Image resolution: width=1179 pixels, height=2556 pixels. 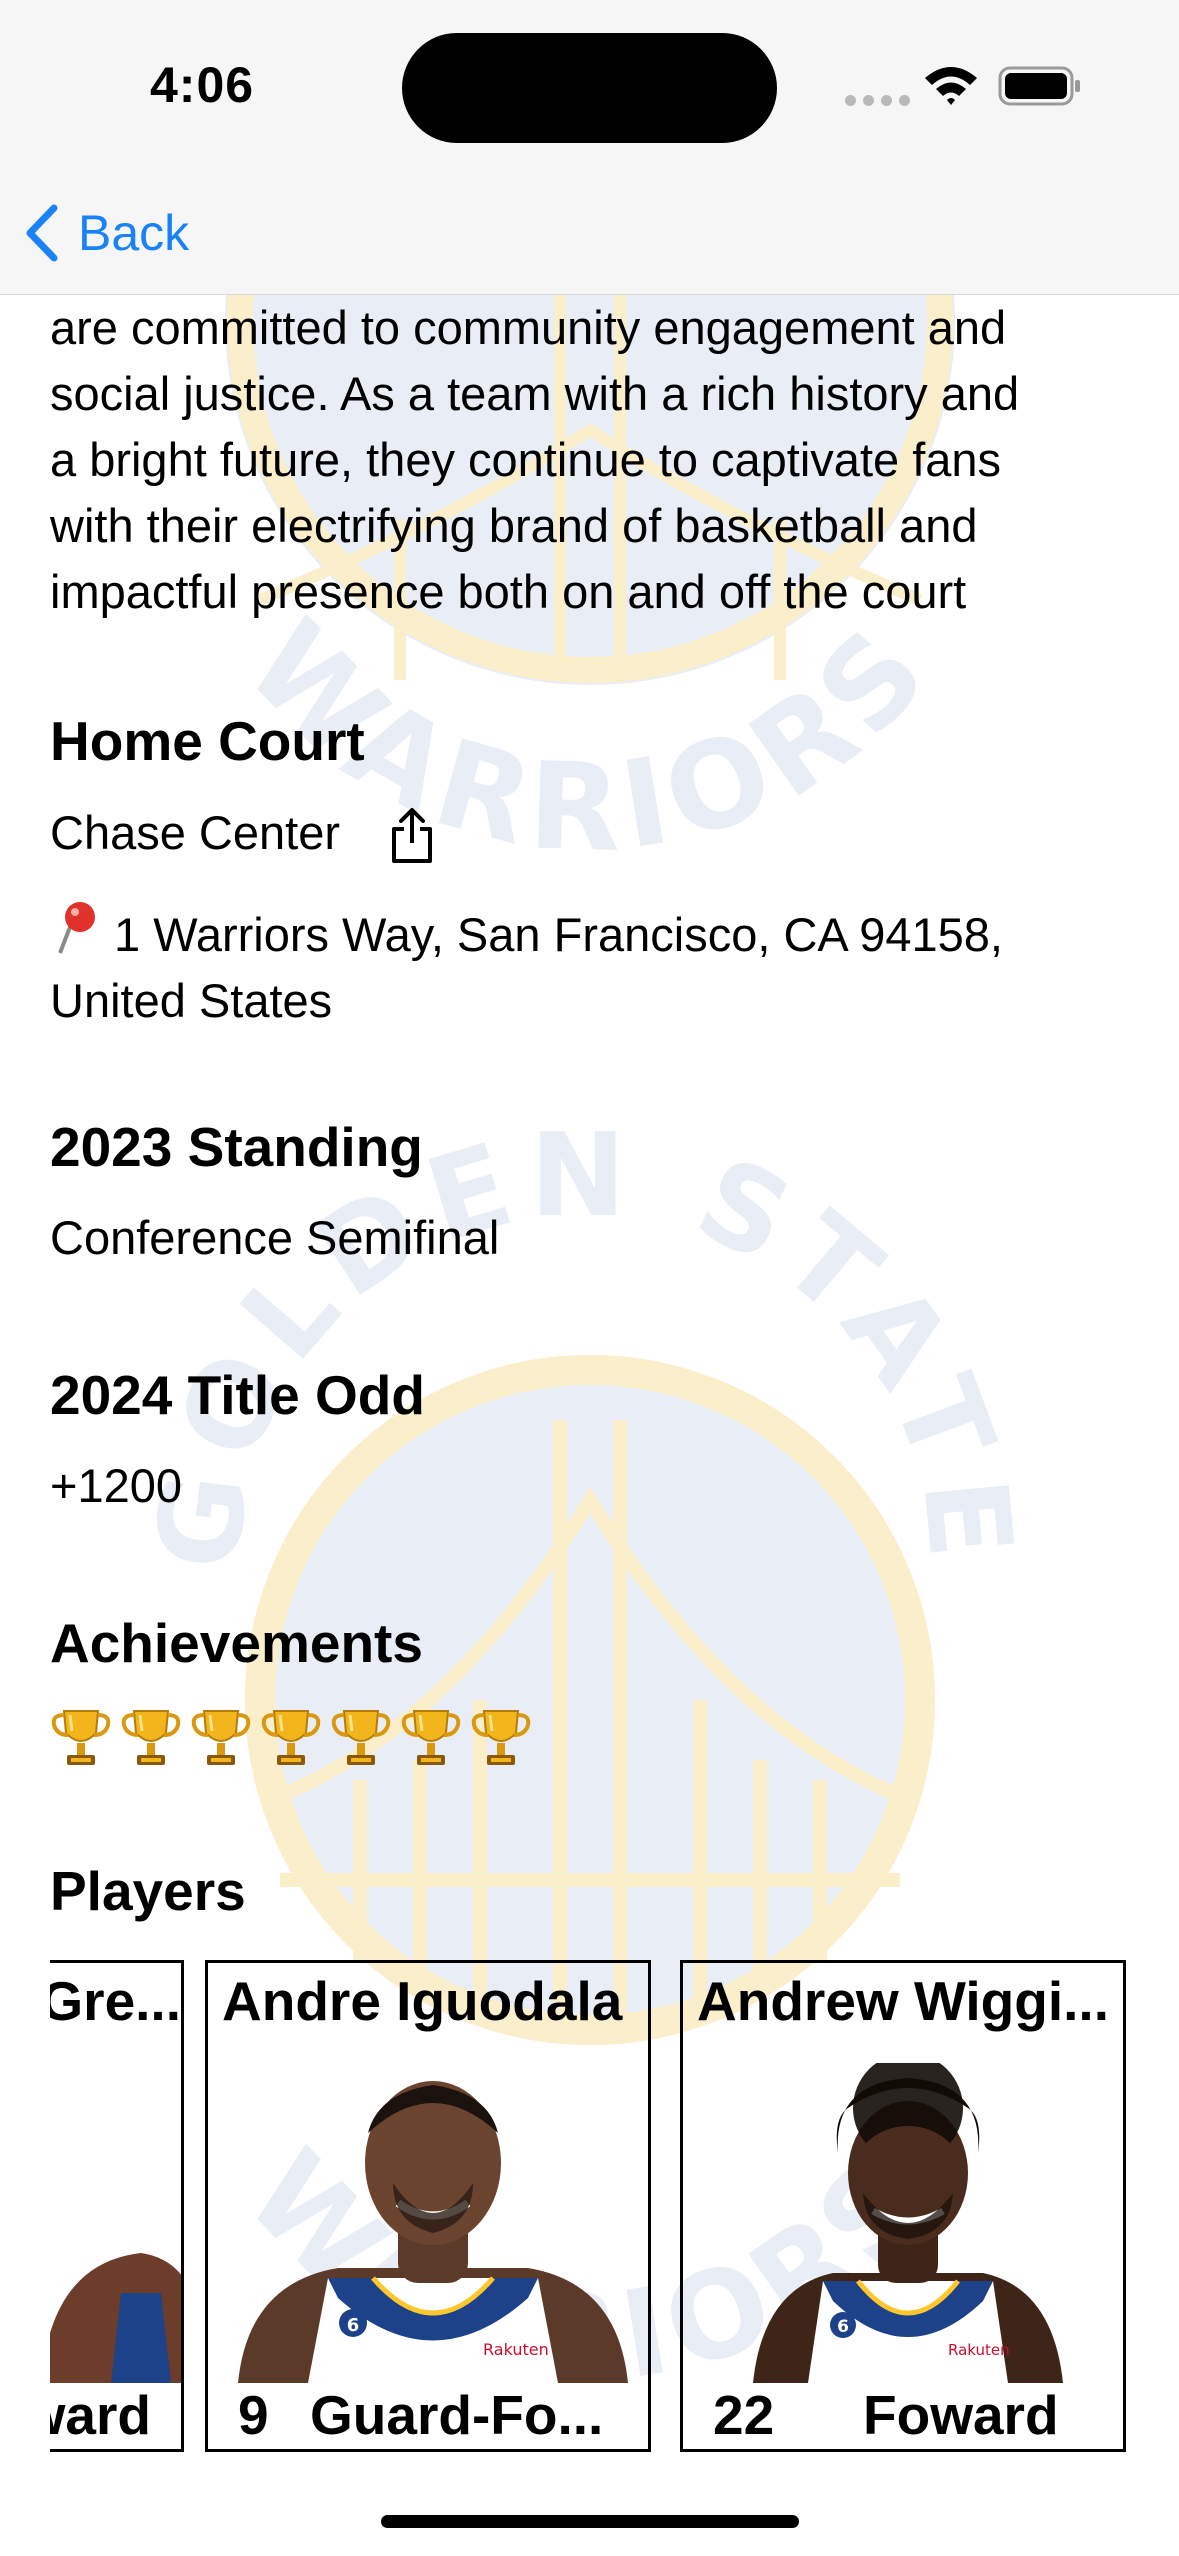 What do you see at coordinates (422, 2001) in the screenshot?
I see `player-name: Andre Iguodala` at bounding box center [422, 2001].